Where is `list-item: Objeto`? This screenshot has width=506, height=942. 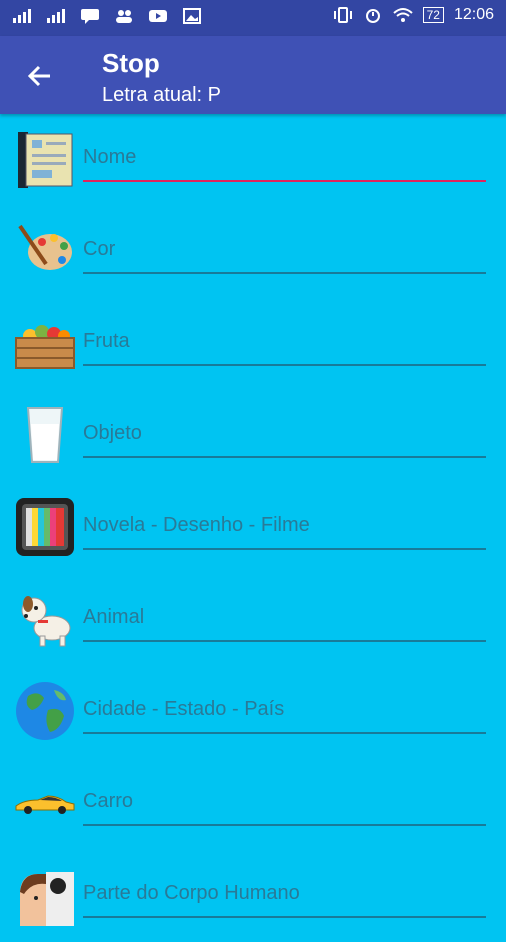
list-item: Objeto is located at coordinates (253, 436).